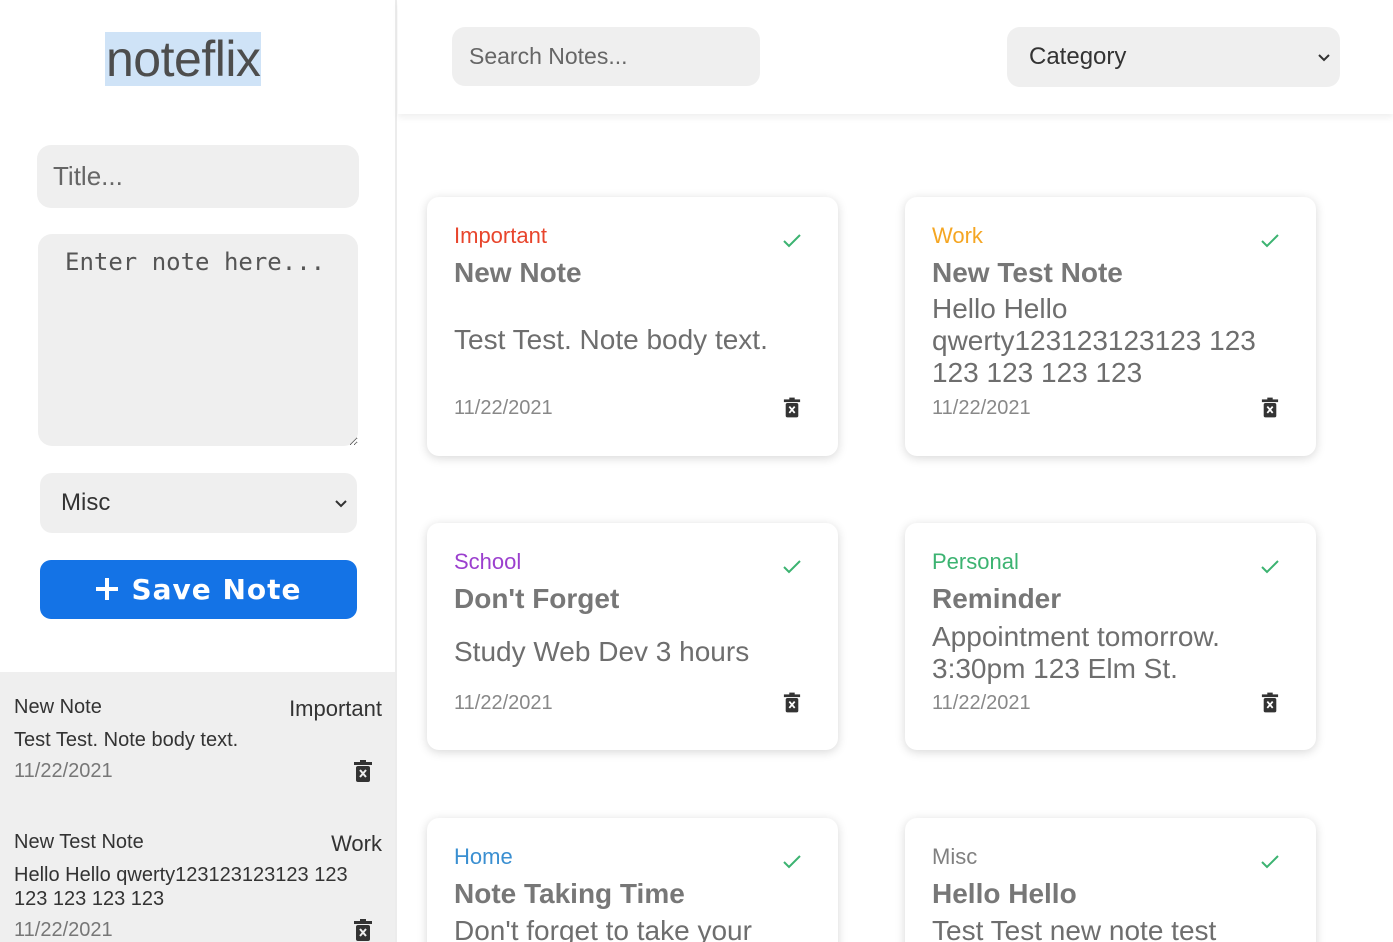  Describe the element at coordinates (58, 707) in the screenshot. I see `list-item-title: New Note` at that location.